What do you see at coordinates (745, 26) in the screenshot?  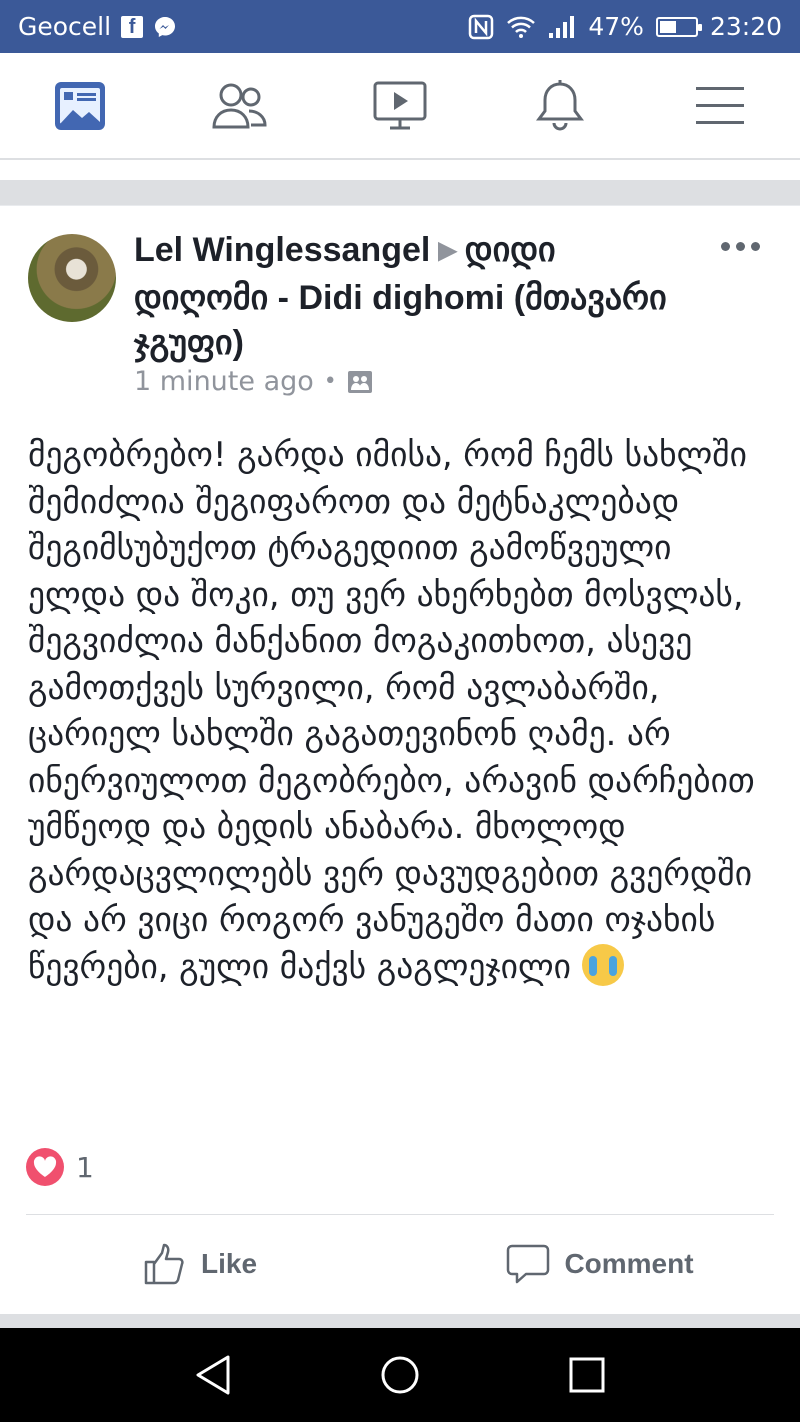 I see `clock: 23:20` at bounding box center [745, 26].